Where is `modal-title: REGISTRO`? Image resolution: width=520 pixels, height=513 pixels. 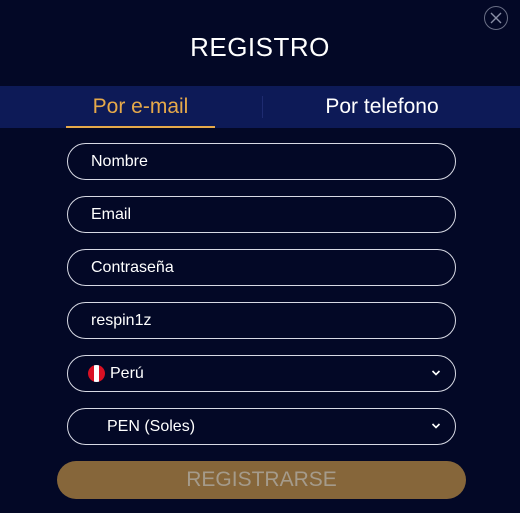 modal-title: REGISTRO is located at coordinates (260, 47).